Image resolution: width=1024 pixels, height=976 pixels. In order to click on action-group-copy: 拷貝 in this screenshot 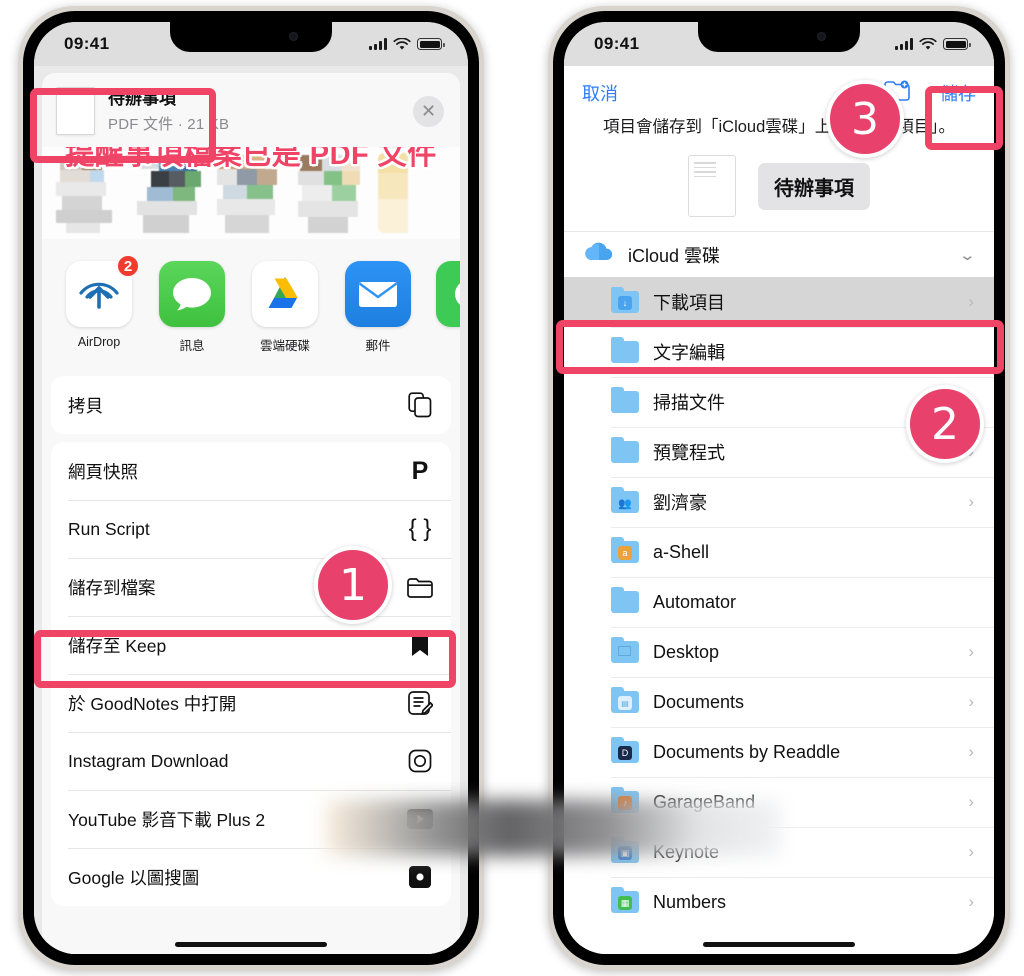, I will do `click(251, 405)`.